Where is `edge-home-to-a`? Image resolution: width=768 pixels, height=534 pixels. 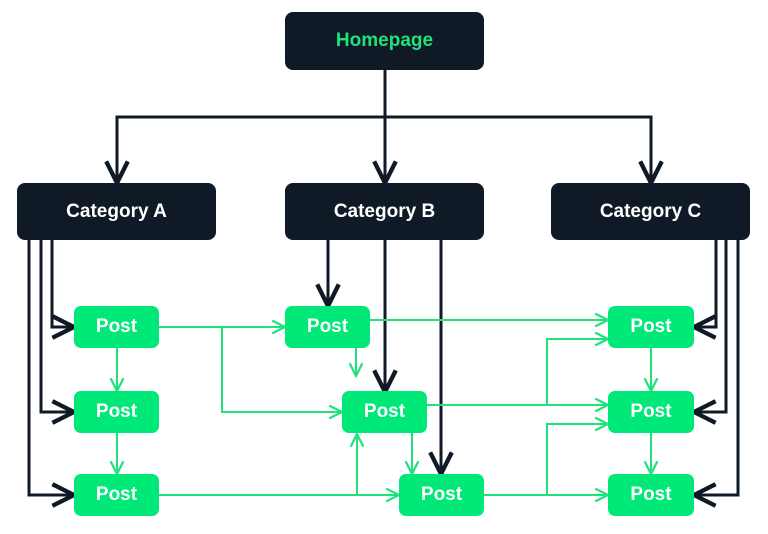 edge-home-to-a is located at coordinates (251, 149).